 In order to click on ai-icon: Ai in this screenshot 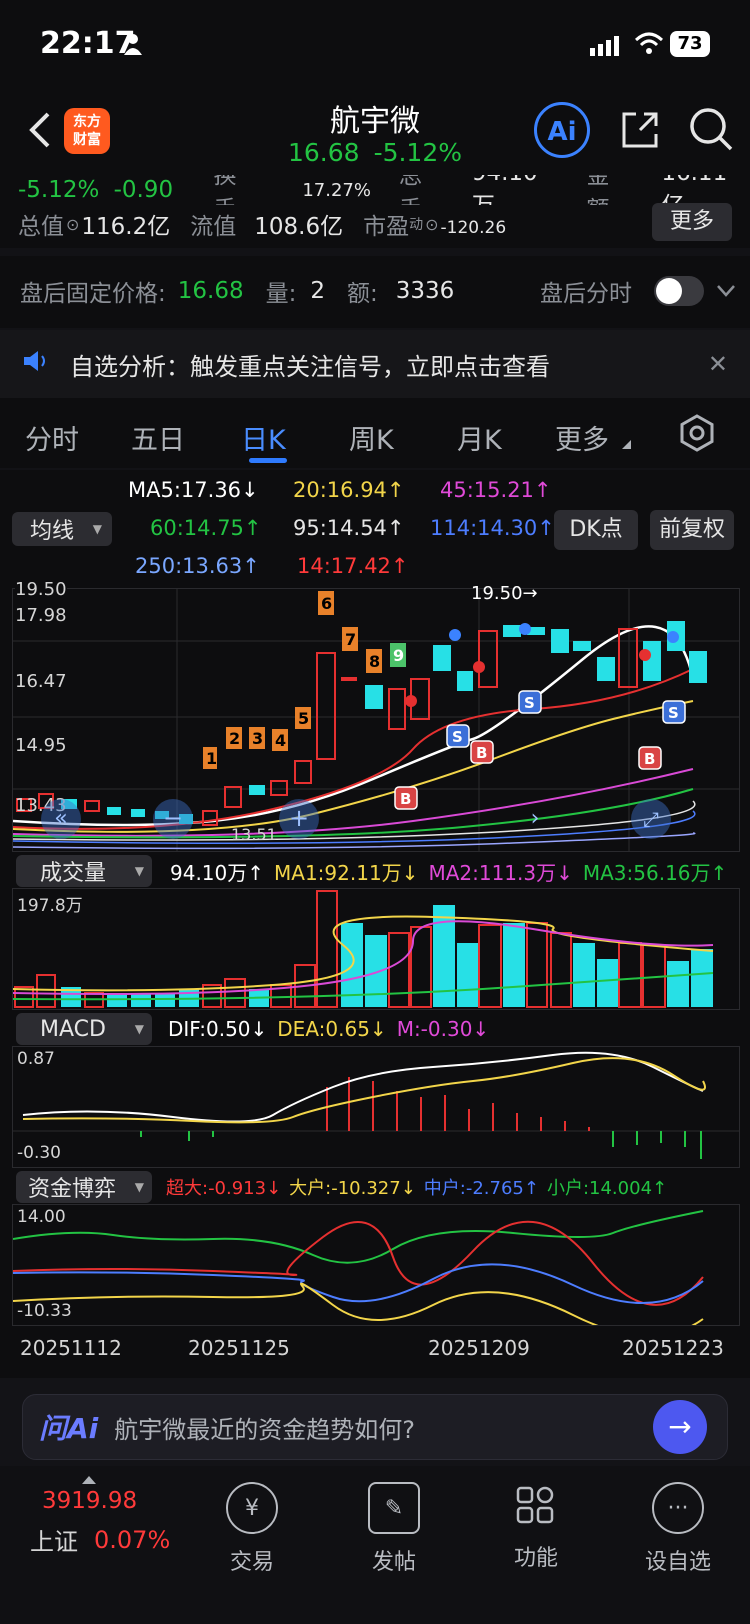, I will do `click(562, 130)`.